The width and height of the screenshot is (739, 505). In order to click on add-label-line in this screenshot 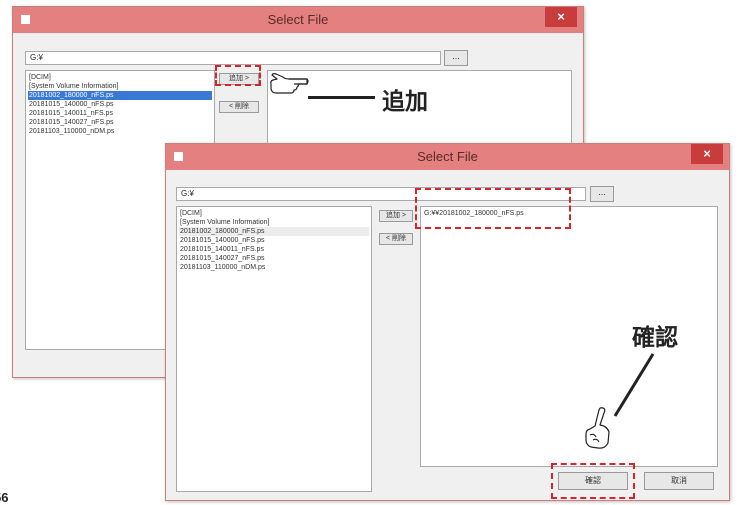, I will do `click(341, 97)`.